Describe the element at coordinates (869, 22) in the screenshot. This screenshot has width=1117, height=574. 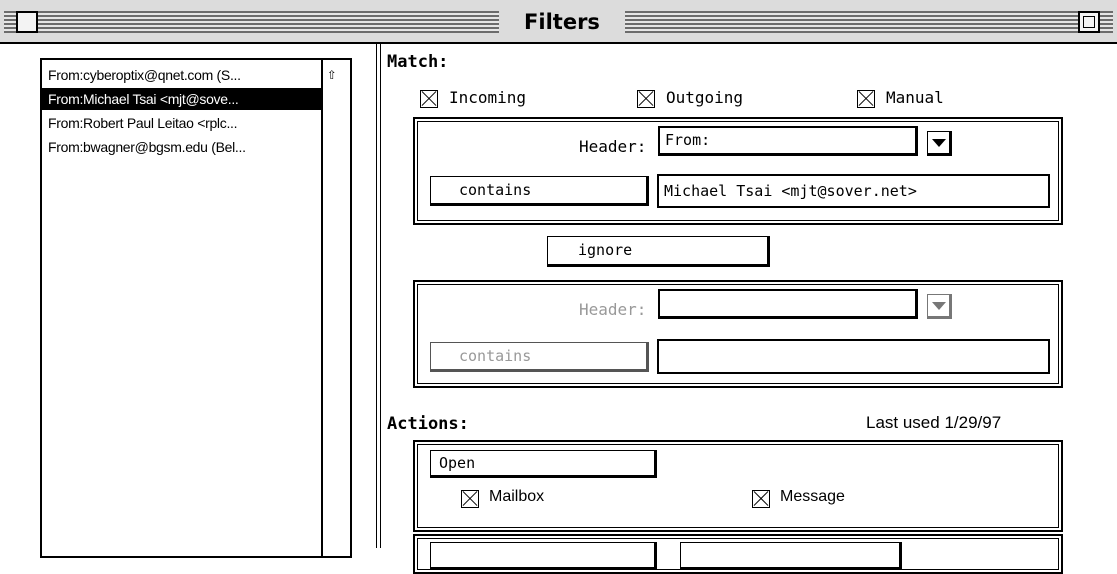
I see `title-bar-stripes-right` at that location.